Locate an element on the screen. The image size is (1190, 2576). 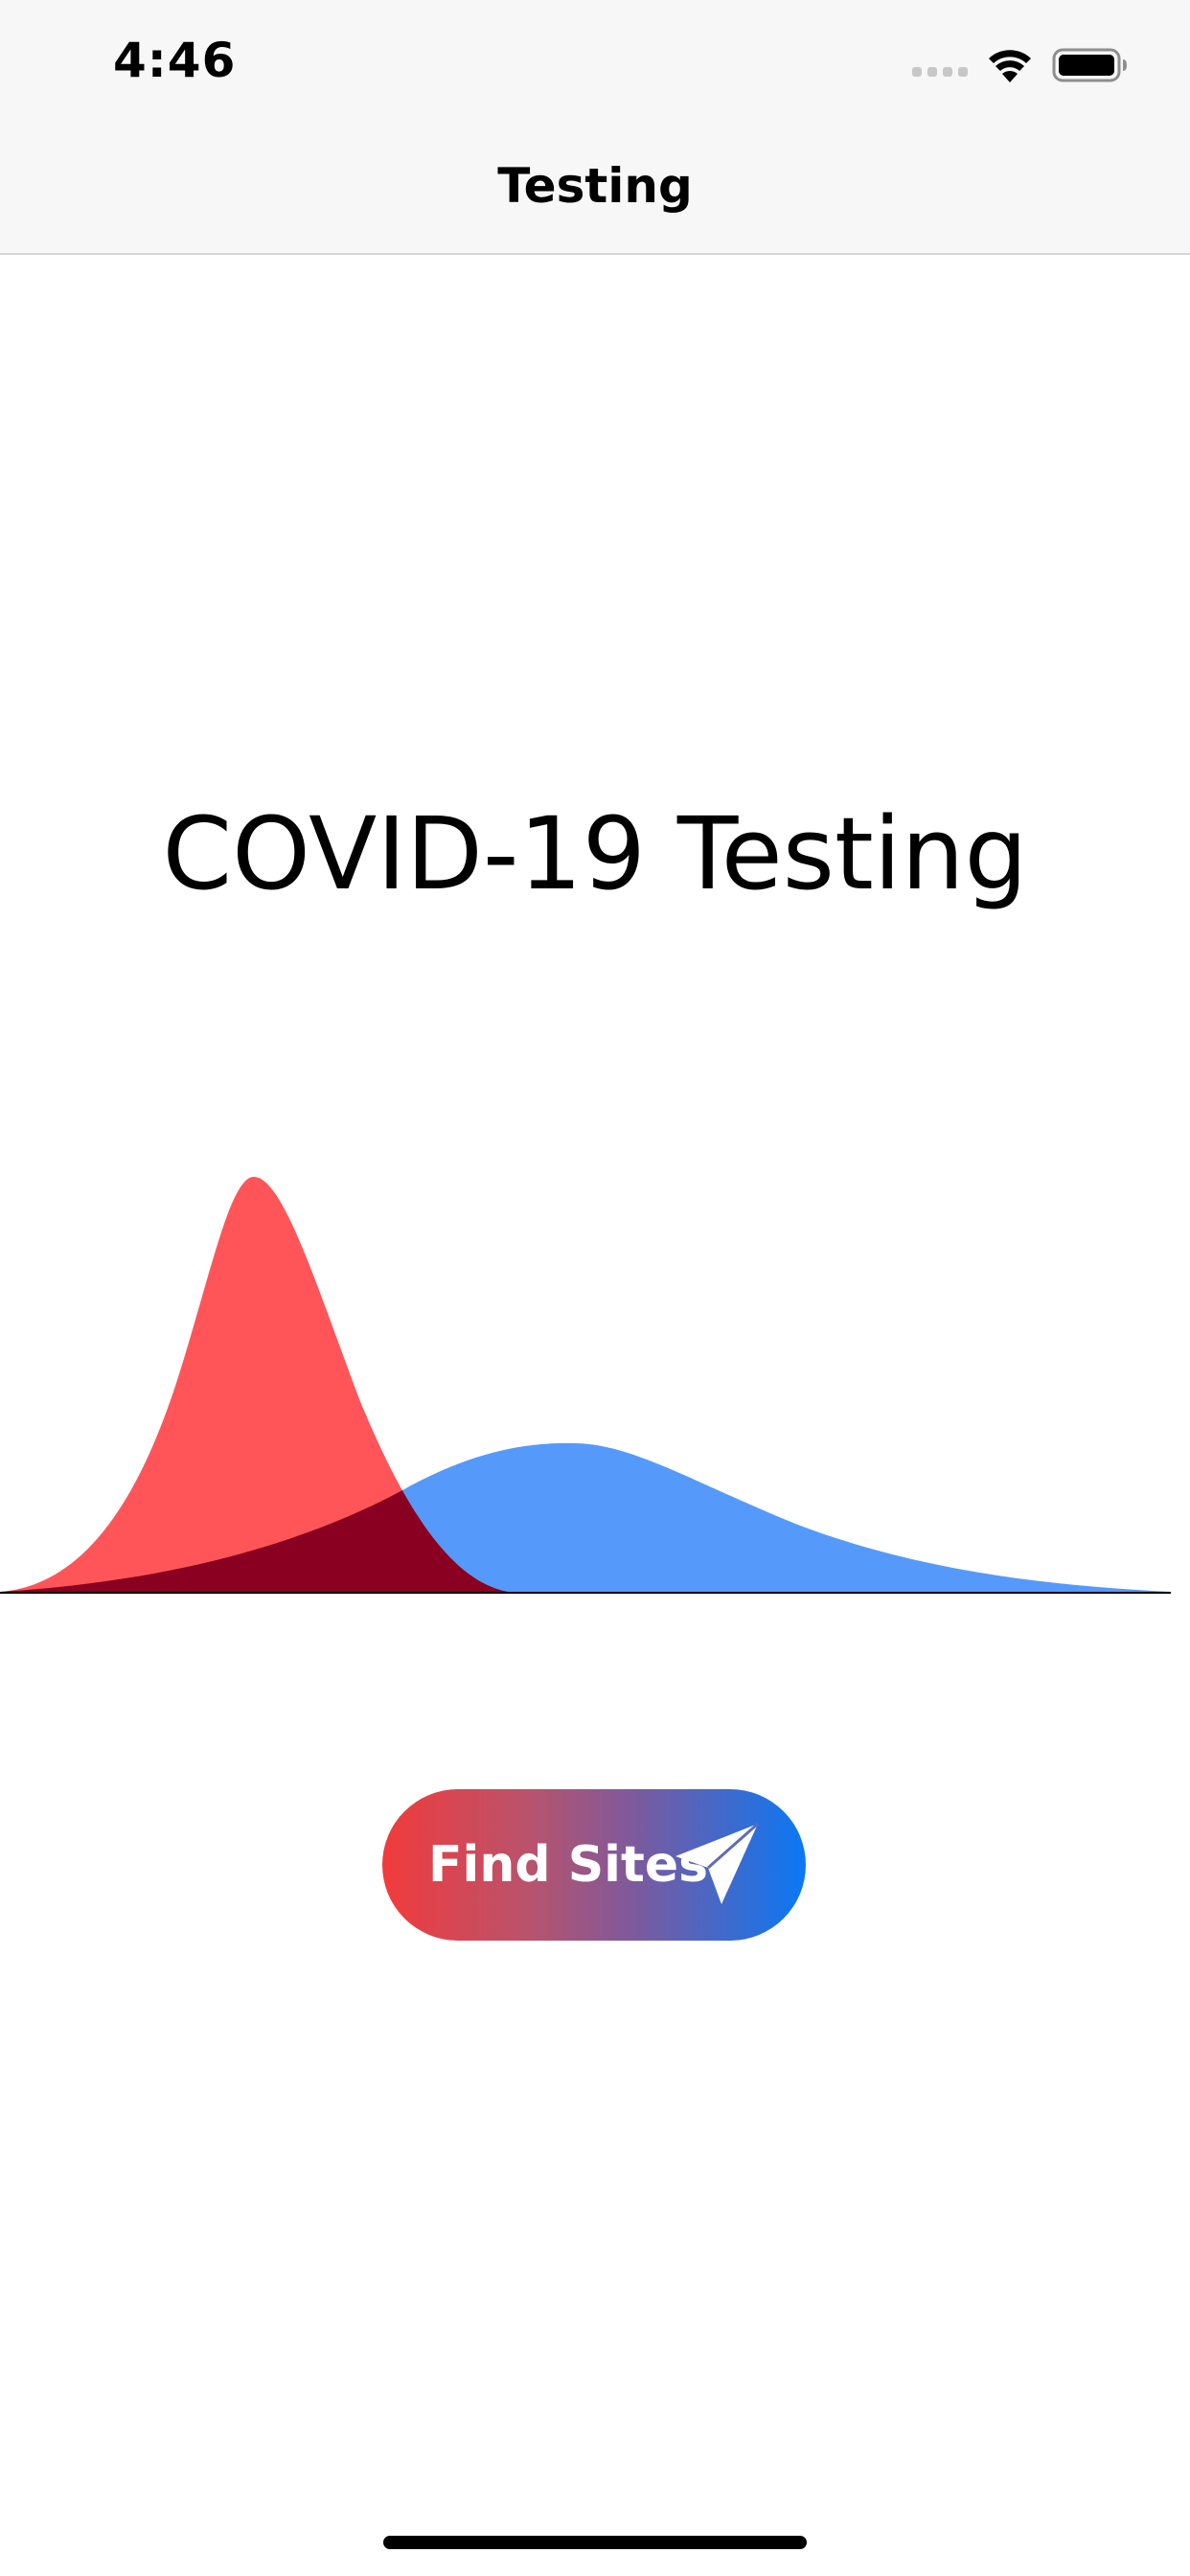
battery-icon is located at coordinates (1090, 65).